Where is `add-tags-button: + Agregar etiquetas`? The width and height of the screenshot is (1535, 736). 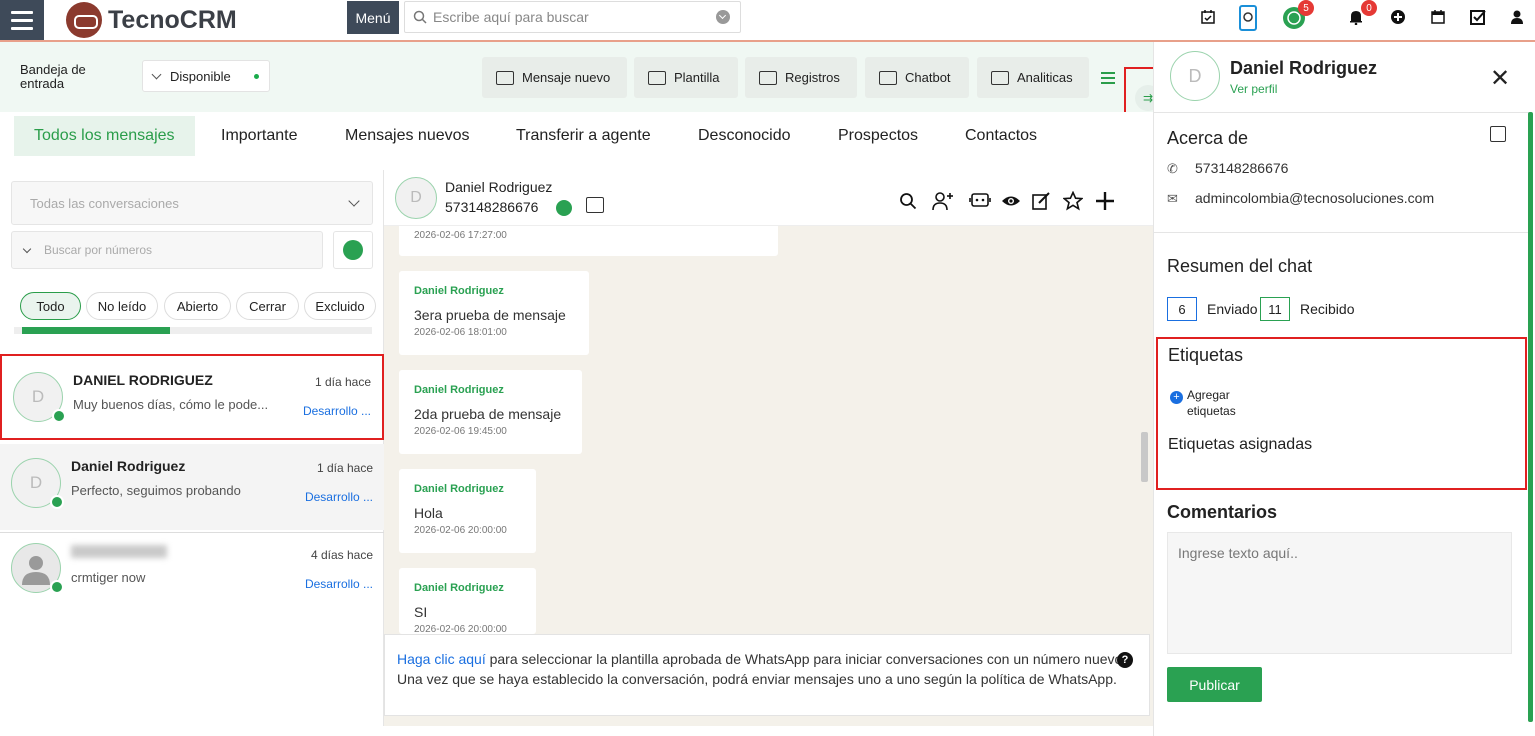 add-tags-button: + Agregar etiquetas is located at coordinates (1214, 403).